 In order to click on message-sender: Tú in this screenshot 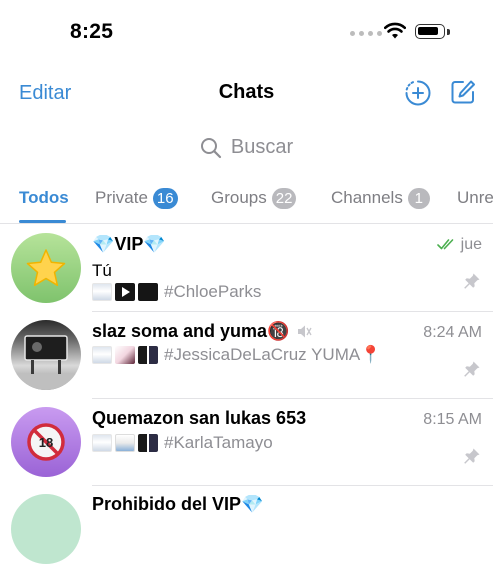, I will do `click(102, 270)`.